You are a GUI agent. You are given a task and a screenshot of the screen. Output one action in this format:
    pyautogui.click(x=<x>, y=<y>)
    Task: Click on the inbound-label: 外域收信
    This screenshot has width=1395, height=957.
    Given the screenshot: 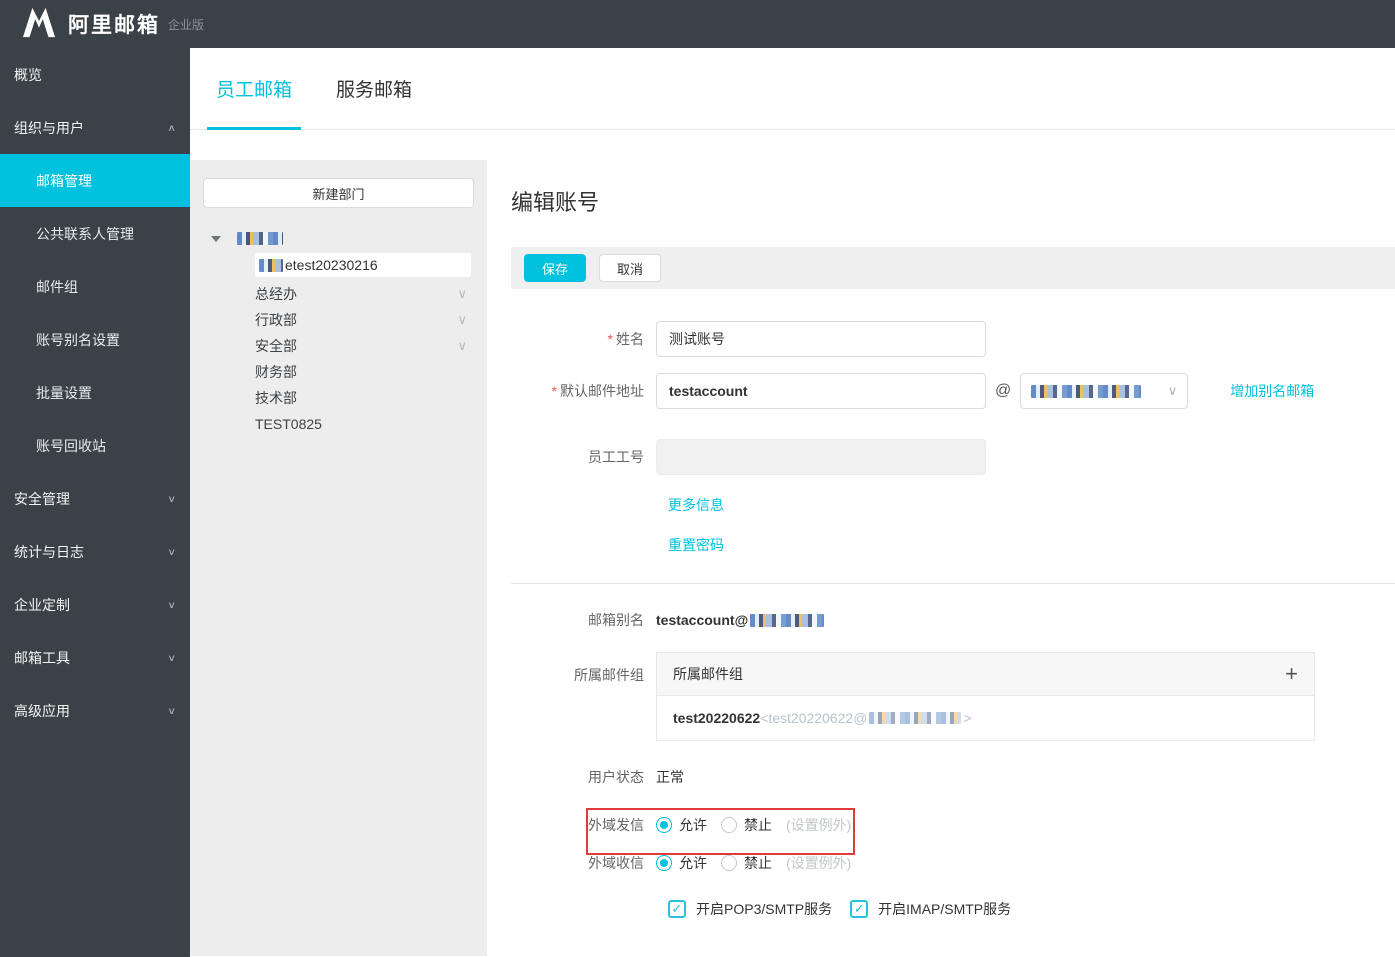 What is the action you would take?
    pyautogui.click(x=616, y=863)
    